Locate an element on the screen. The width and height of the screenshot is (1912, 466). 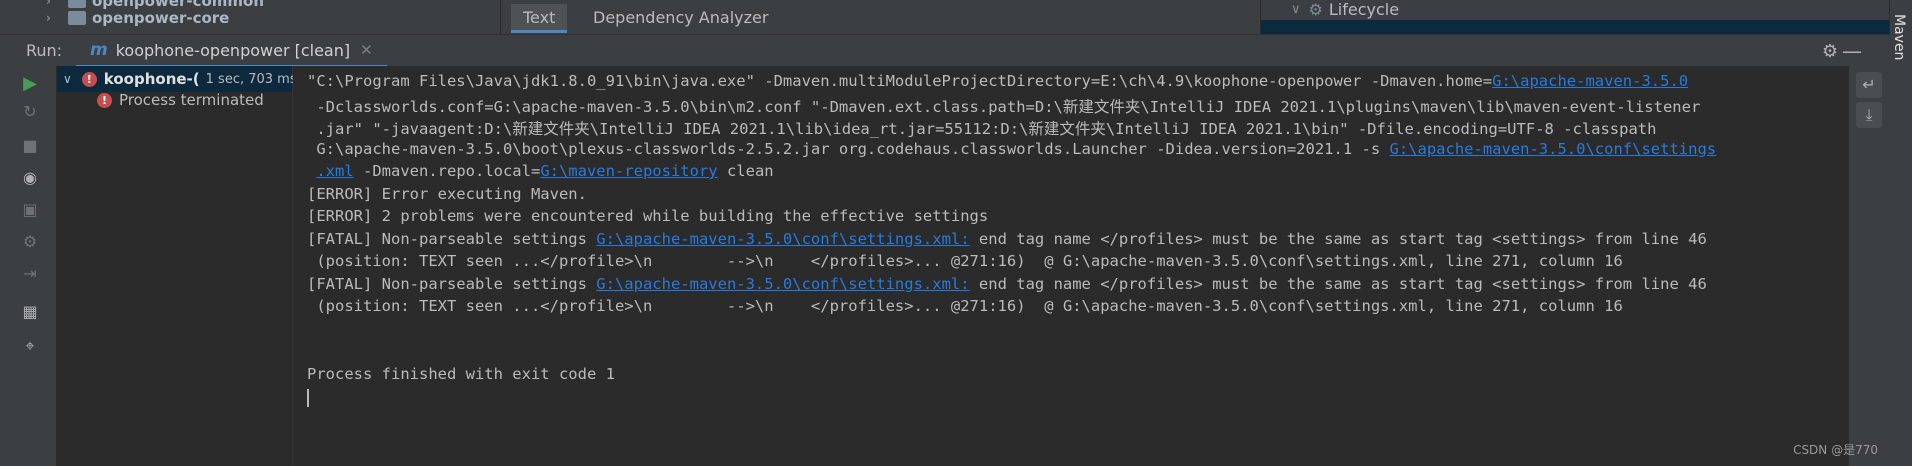
tab-text: Text is located at coordinates (539, 18).